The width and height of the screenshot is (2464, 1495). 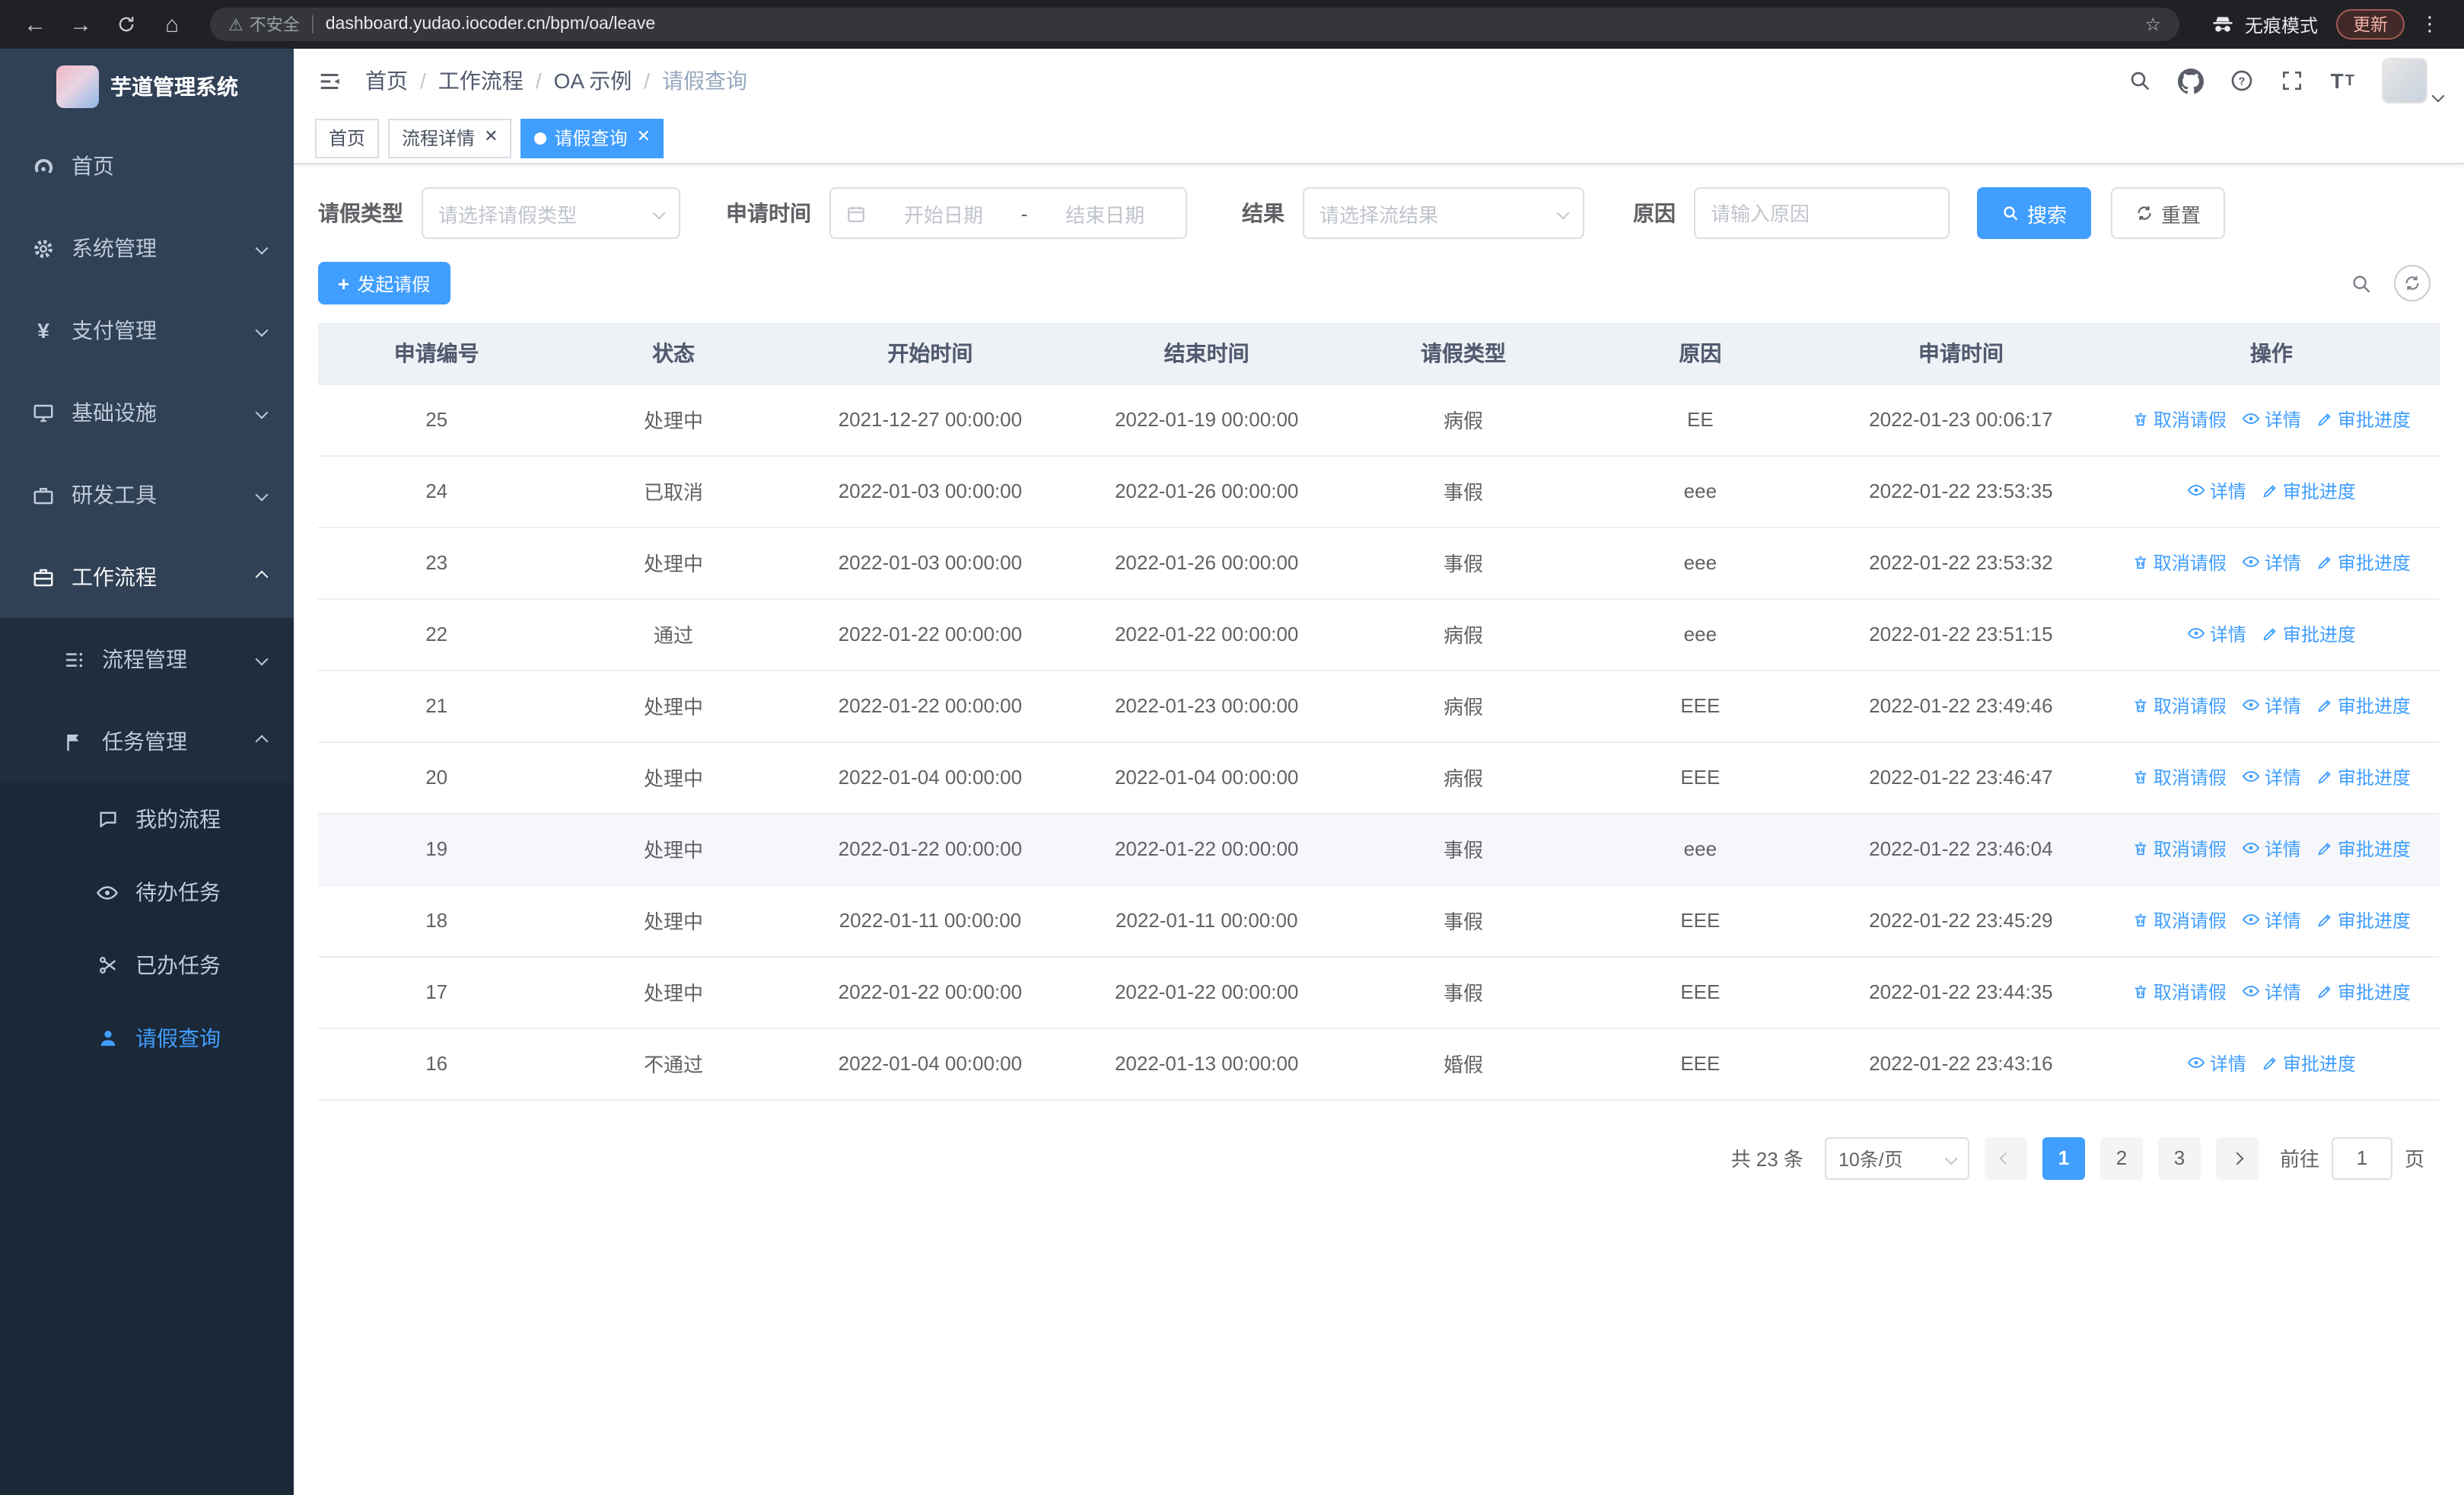 I want to click on tab-process-detail: 流程详情 ✕, so click(x=450, y=138).